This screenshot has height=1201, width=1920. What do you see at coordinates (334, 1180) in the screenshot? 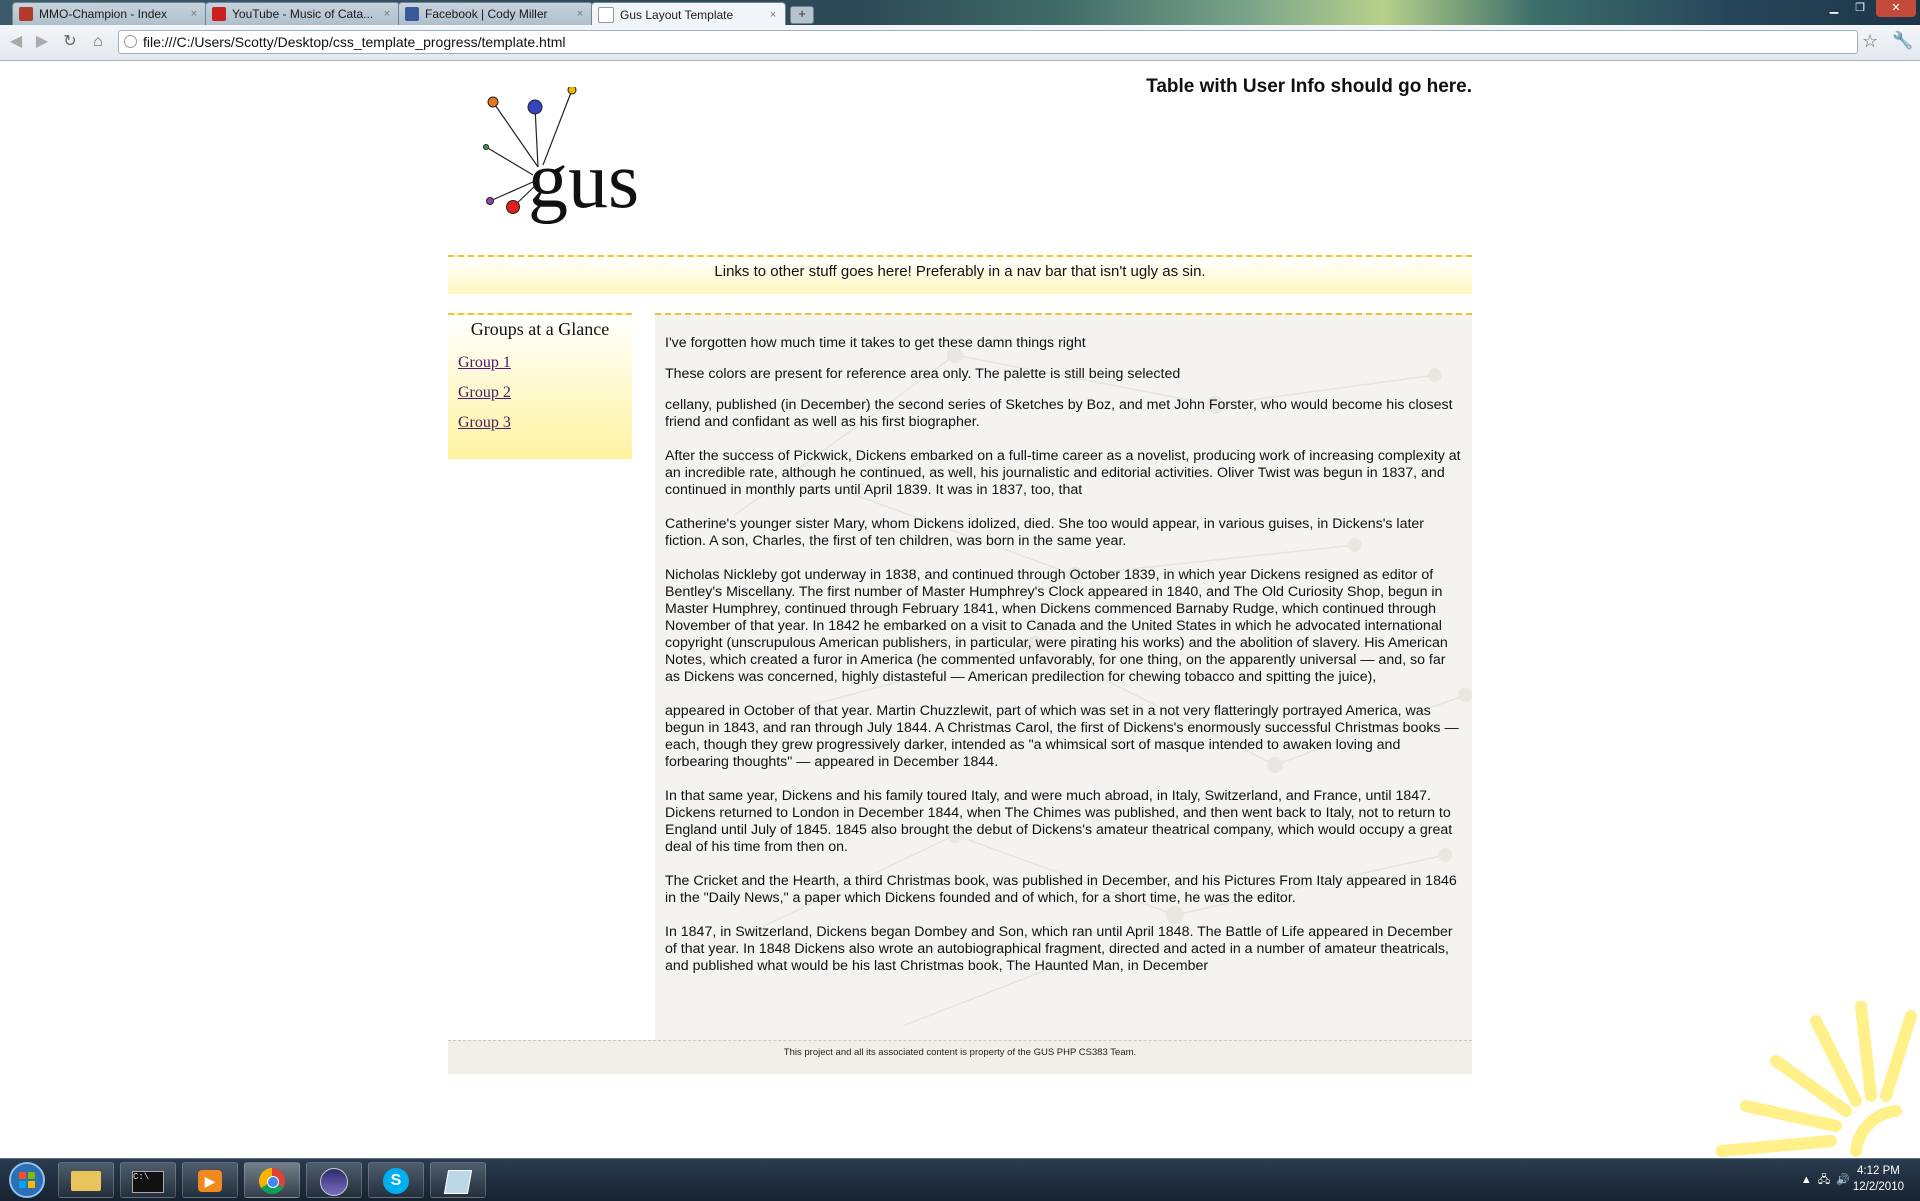
I see `eclipse-taskbar-icon` at bounding box center [334, 1180].